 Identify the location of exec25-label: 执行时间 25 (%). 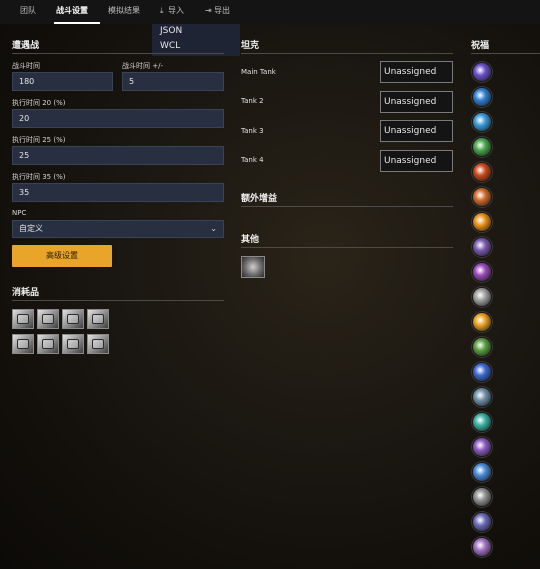
(39, 140).